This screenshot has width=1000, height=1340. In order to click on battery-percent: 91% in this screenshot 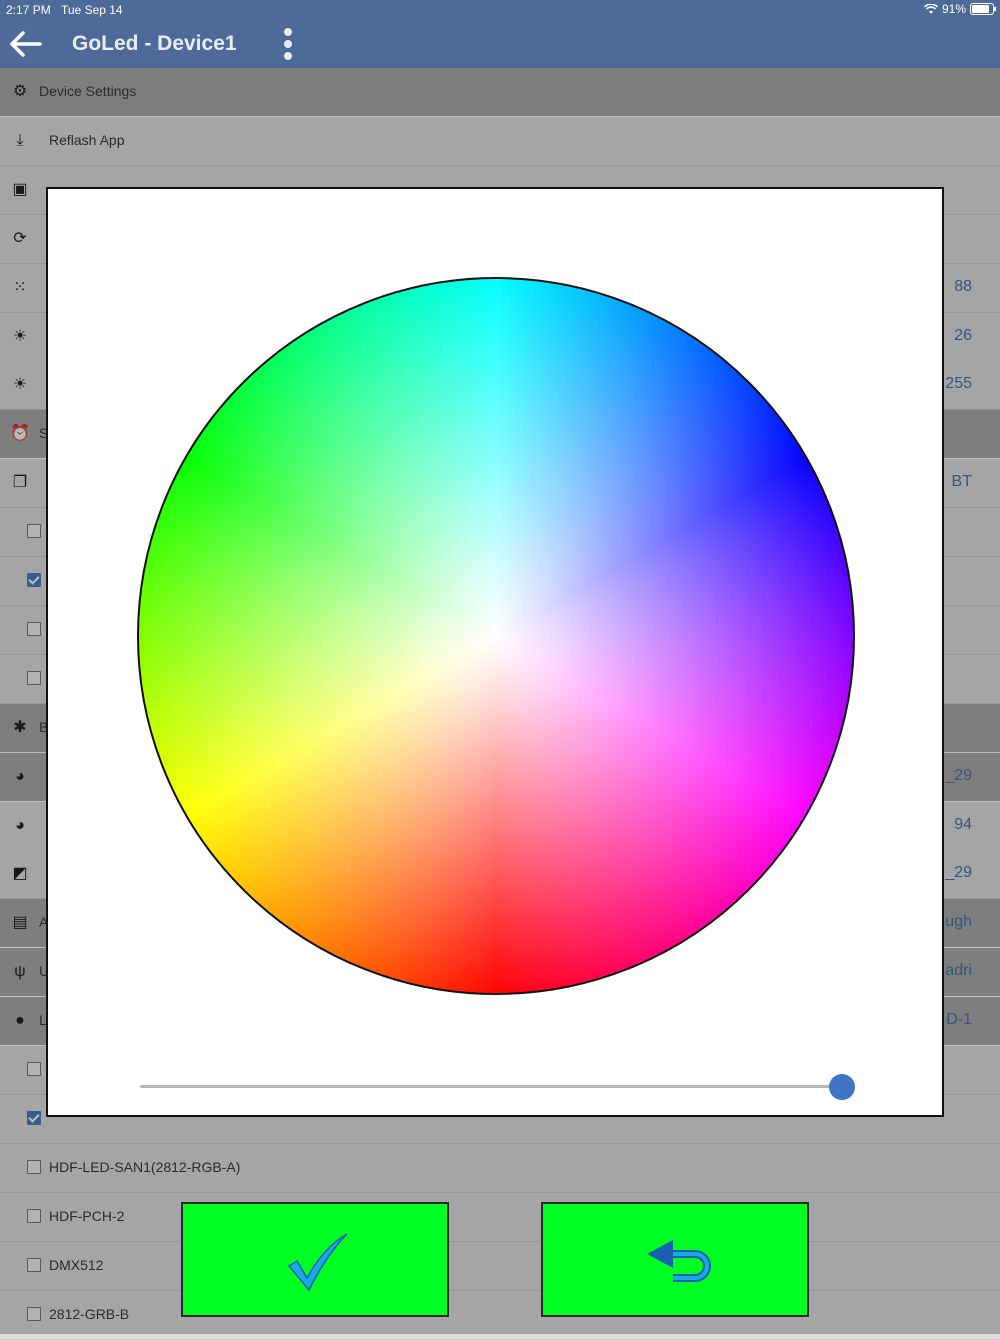, I will do `click(953, 9)`.